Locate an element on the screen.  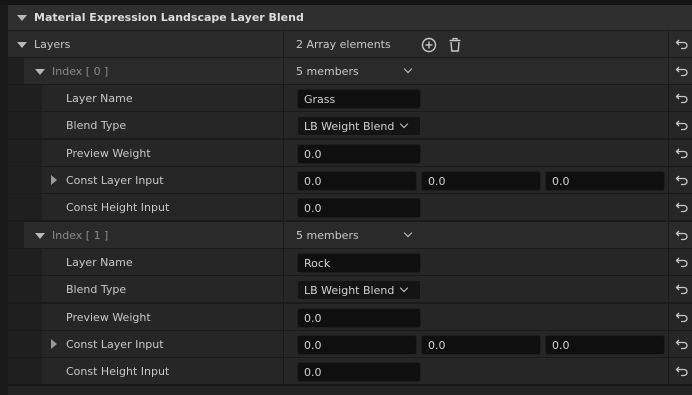
panel-bottom is located at coordinates (350, 390).